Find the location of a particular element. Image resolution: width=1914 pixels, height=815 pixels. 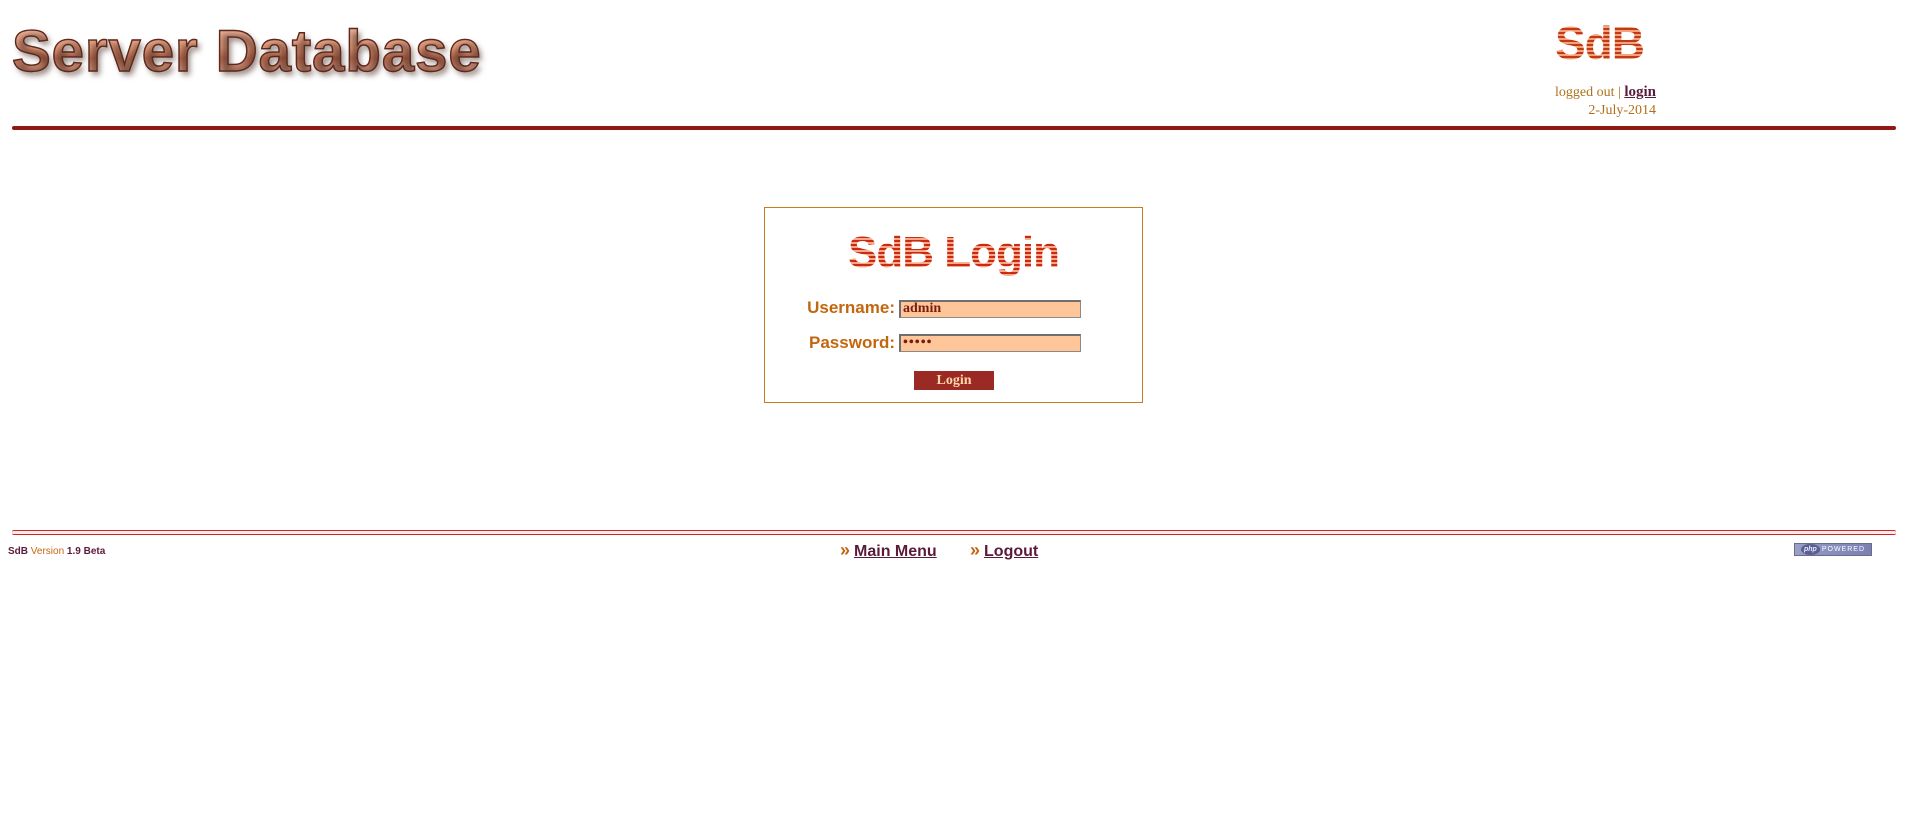

logout-link: Logout is located at coordinates (1011, 551).